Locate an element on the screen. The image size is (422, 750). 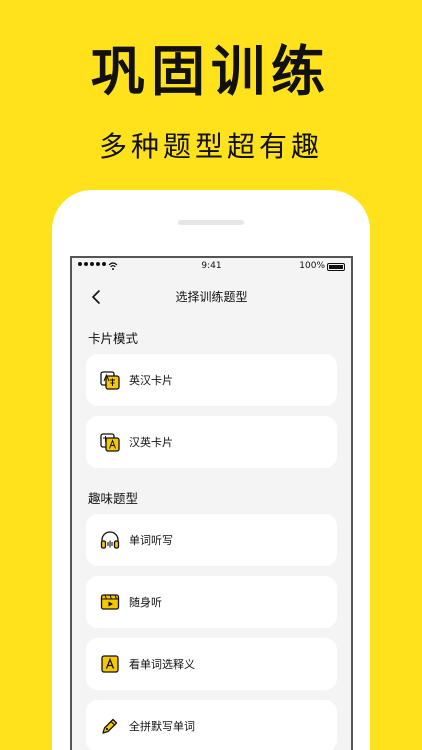
promo-subline: 多种题型超有趣 is located at coordinates (210, 146).